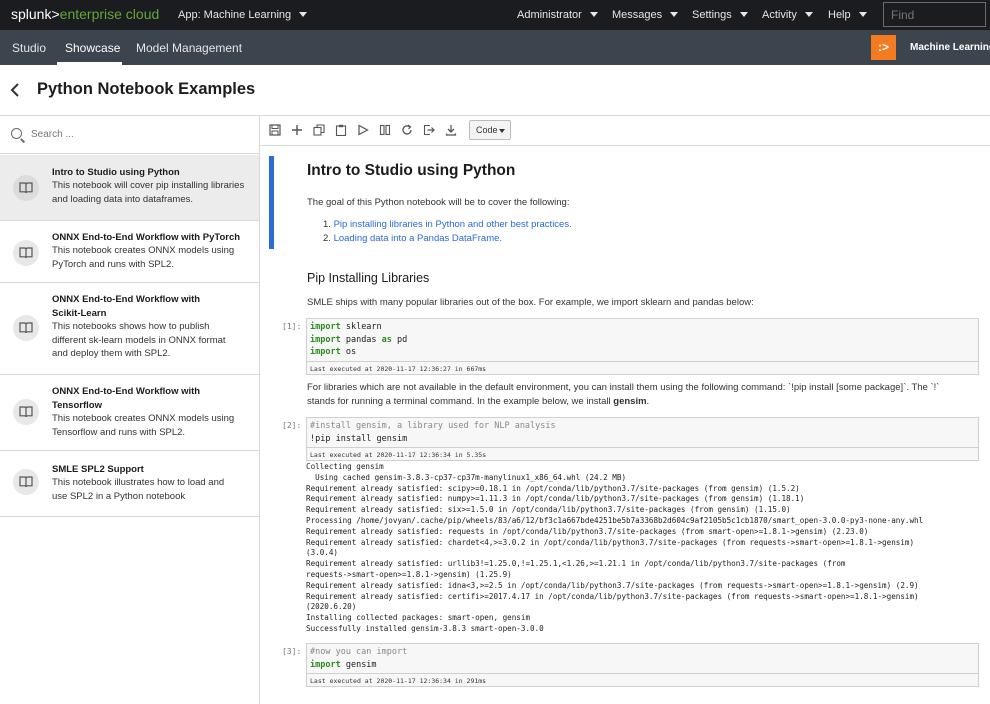  Describe the element at coordinates (495, 47) in the screenshot. I see `sub-nav: Studio Showcase Model Management` at that location.